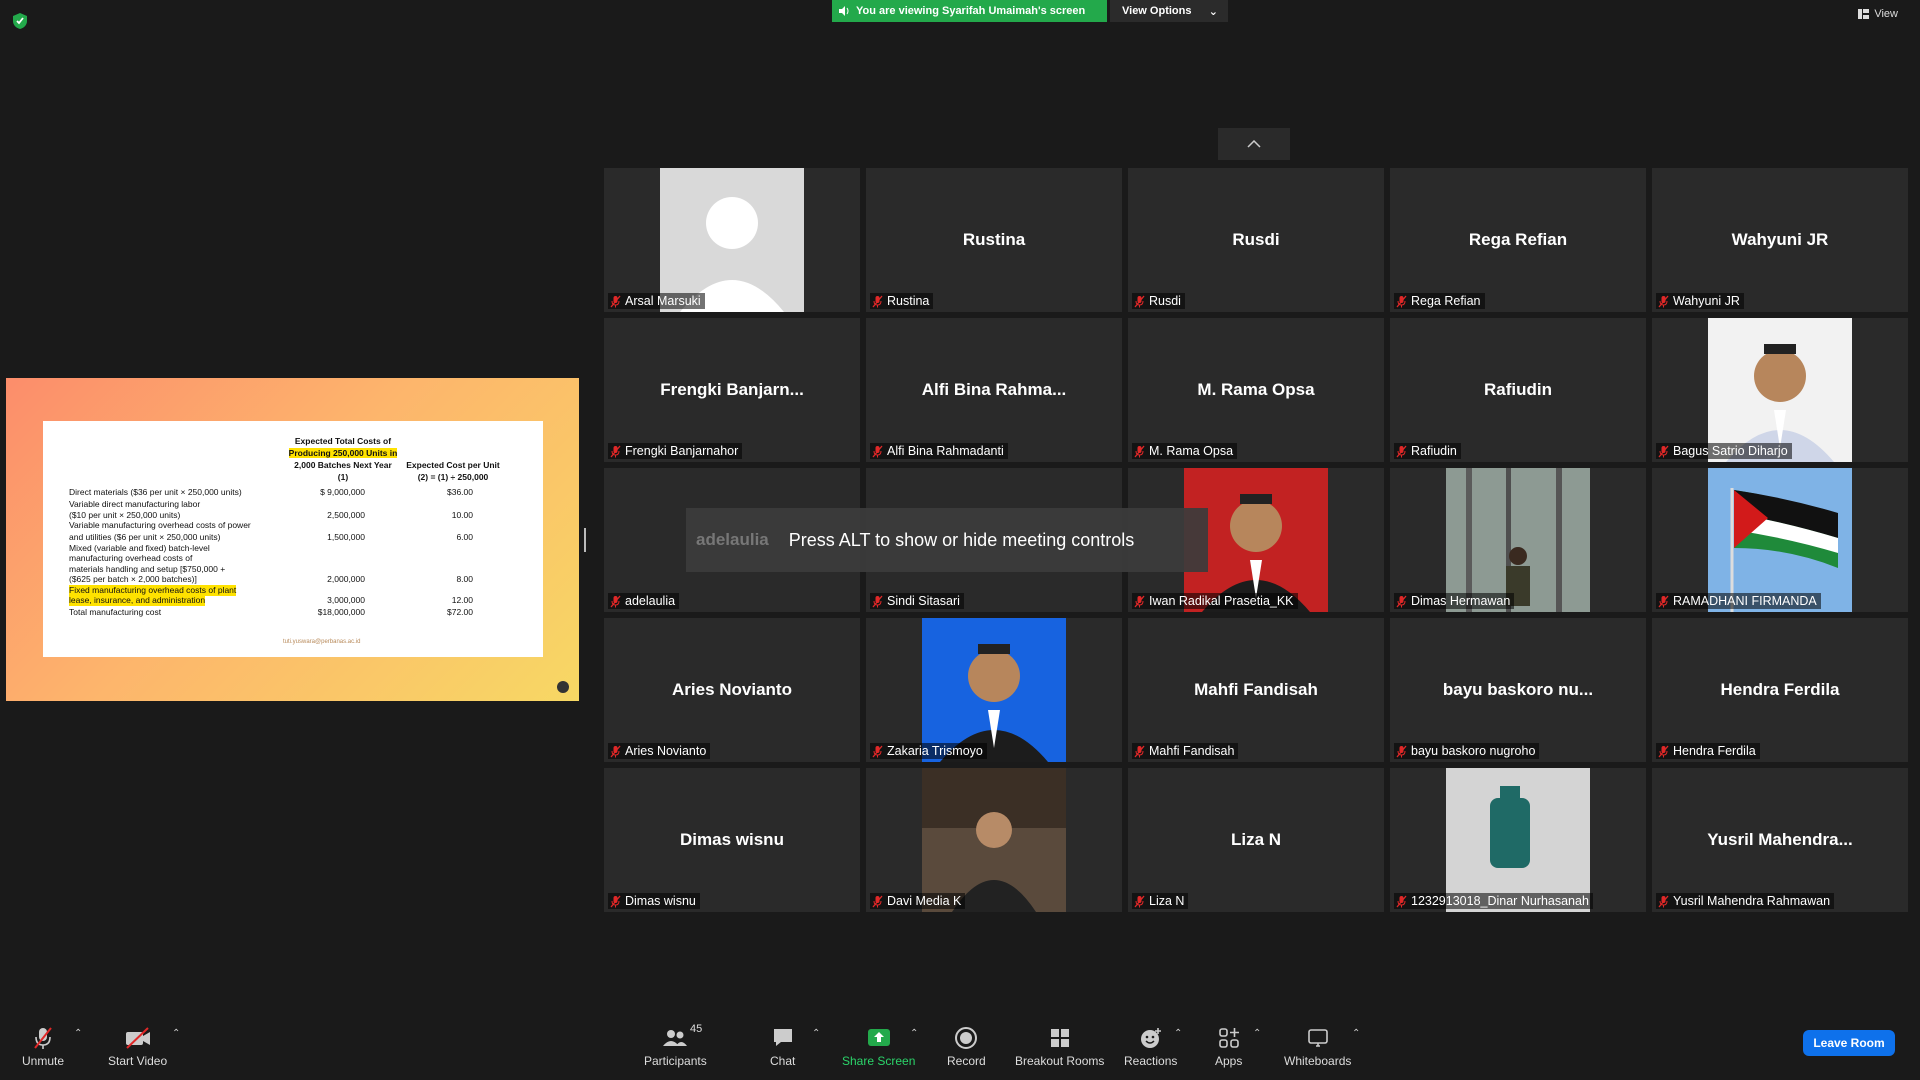 The height and width of the screenshot is (1080, 1920). I want to click on whiteboard-icon, so click(1317, 1038).